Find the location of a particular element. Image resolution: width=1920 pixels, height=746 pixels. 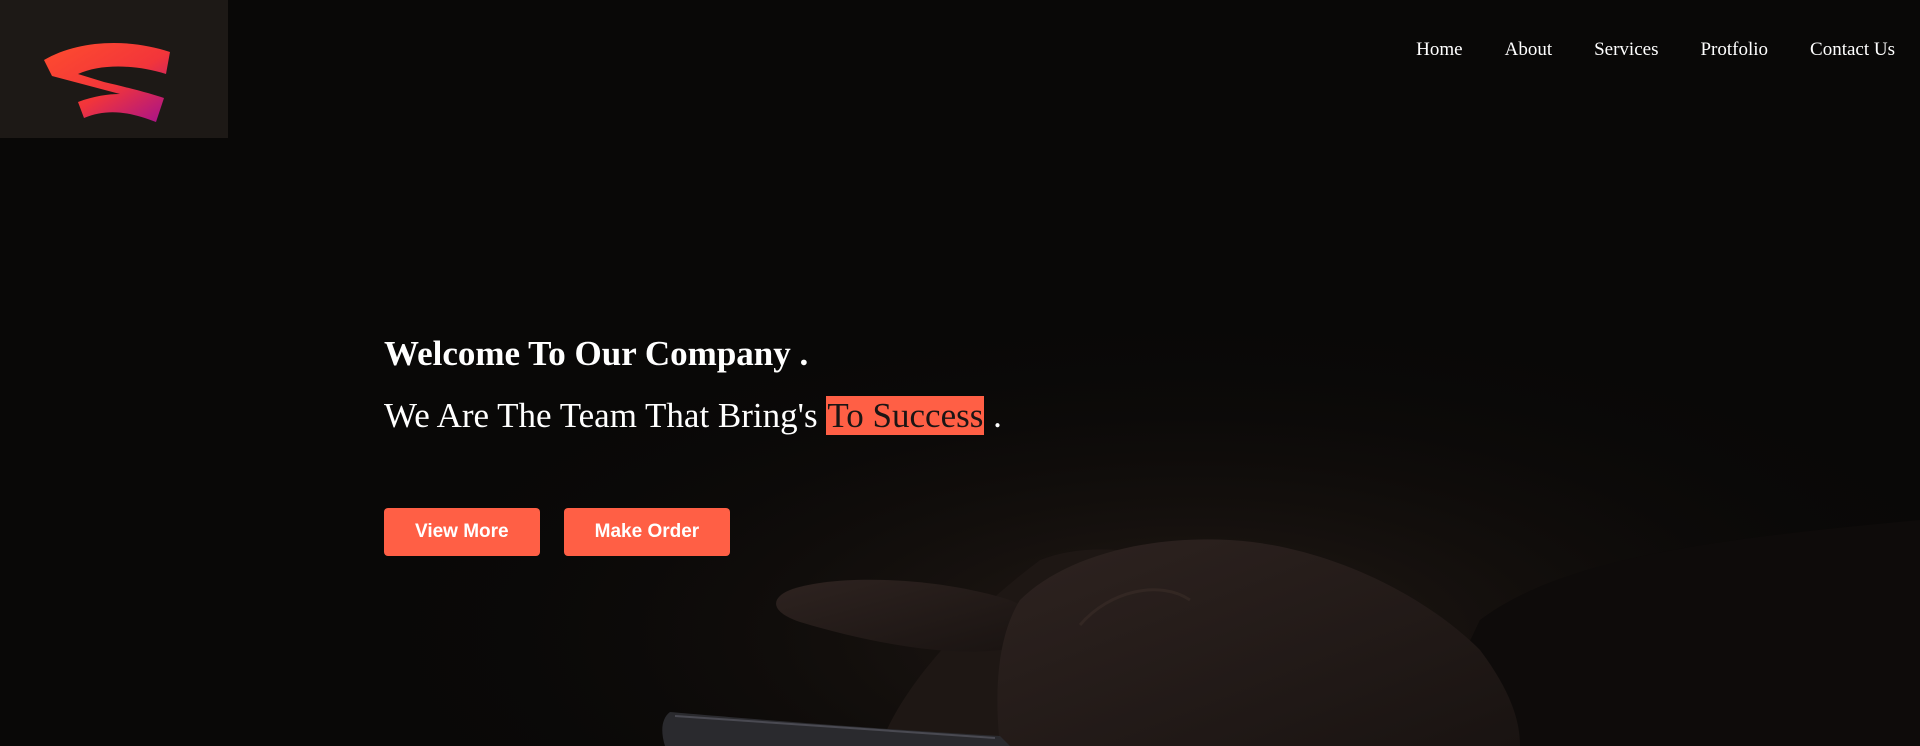

make-order-button: Make Order is located at coordinates (647, 532).